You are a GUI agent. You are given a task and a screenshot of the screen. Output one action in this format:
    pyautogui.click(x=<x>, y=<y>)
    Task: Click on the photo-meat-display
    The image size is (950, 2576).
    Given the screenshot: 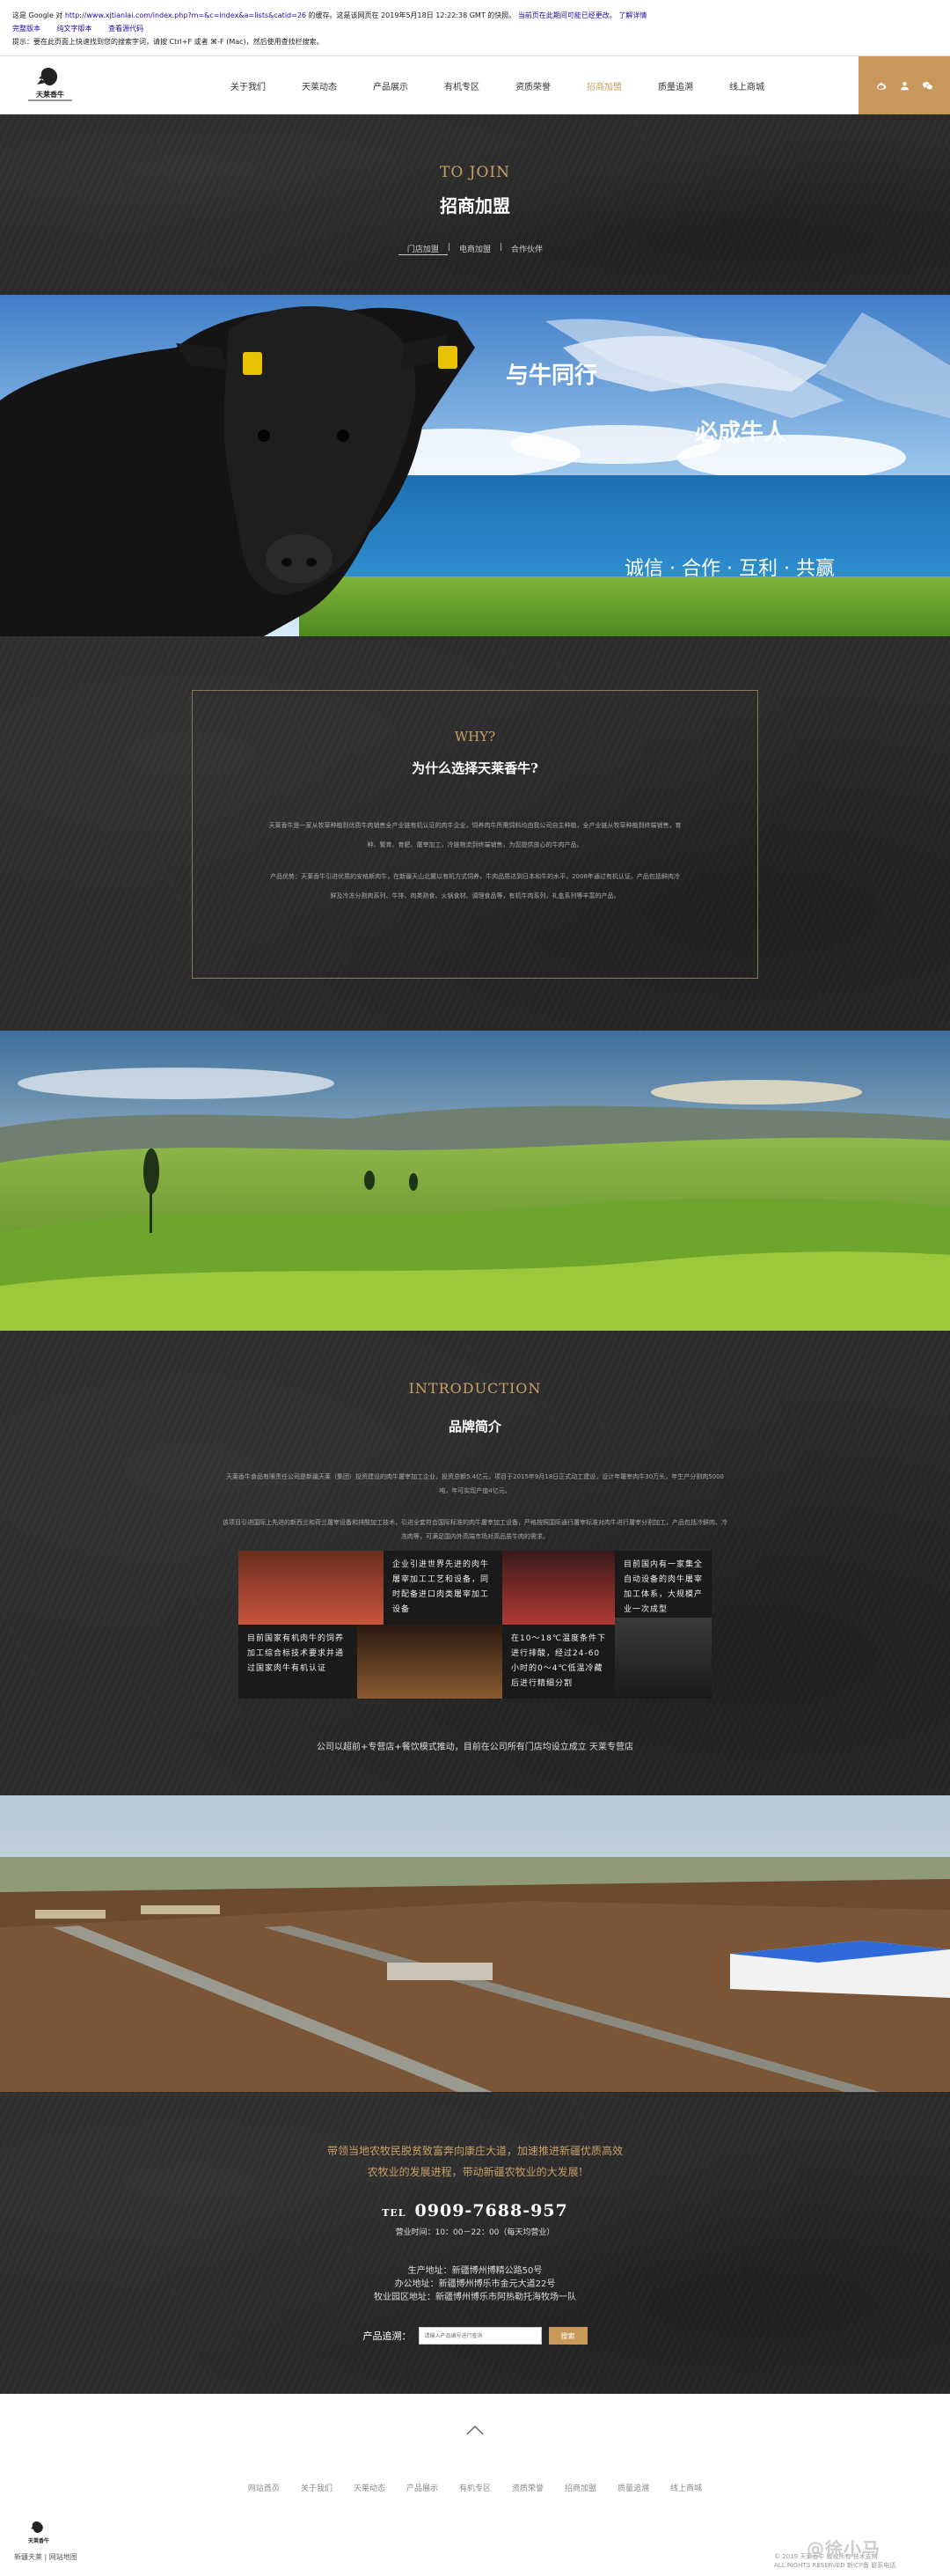 What is the action you would take?
    pyautogui.click(x=558, y=1588)
    